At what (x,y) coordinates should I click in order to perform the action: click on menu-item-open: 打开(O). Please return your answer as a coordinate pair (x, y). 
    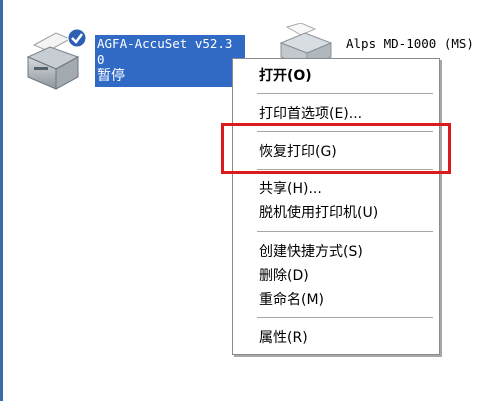
    Looking at the image, I should click on (285, 76).